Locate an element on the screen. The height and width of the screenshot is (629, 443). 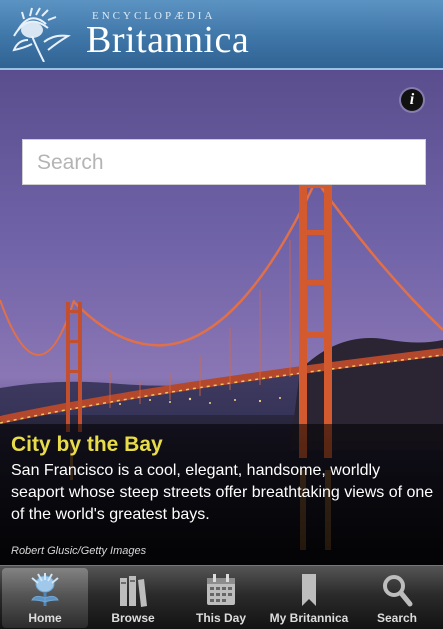
info-button: i is located at coordinates (412, 100).